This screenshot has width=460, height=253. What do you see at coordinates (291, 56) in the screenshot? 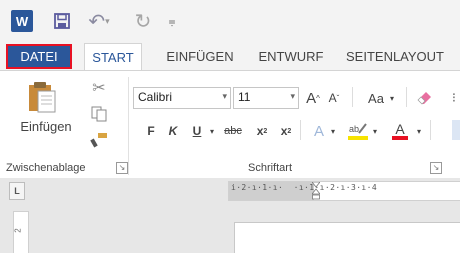
I see `tab-entwurf: ENTWURF` at bounding box center [291, 56].